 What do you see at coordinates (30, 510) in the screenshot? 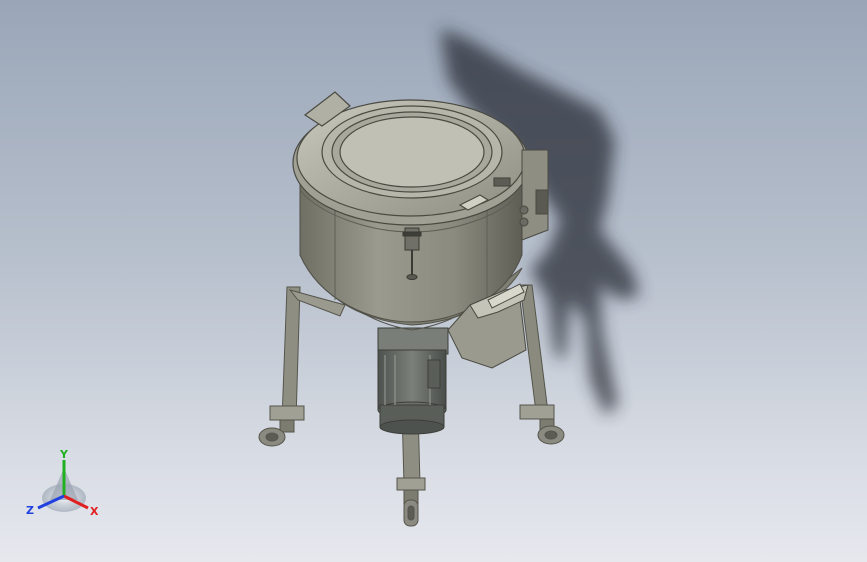
I see `z-axis-label: Z` at bounding box center [30, 510].